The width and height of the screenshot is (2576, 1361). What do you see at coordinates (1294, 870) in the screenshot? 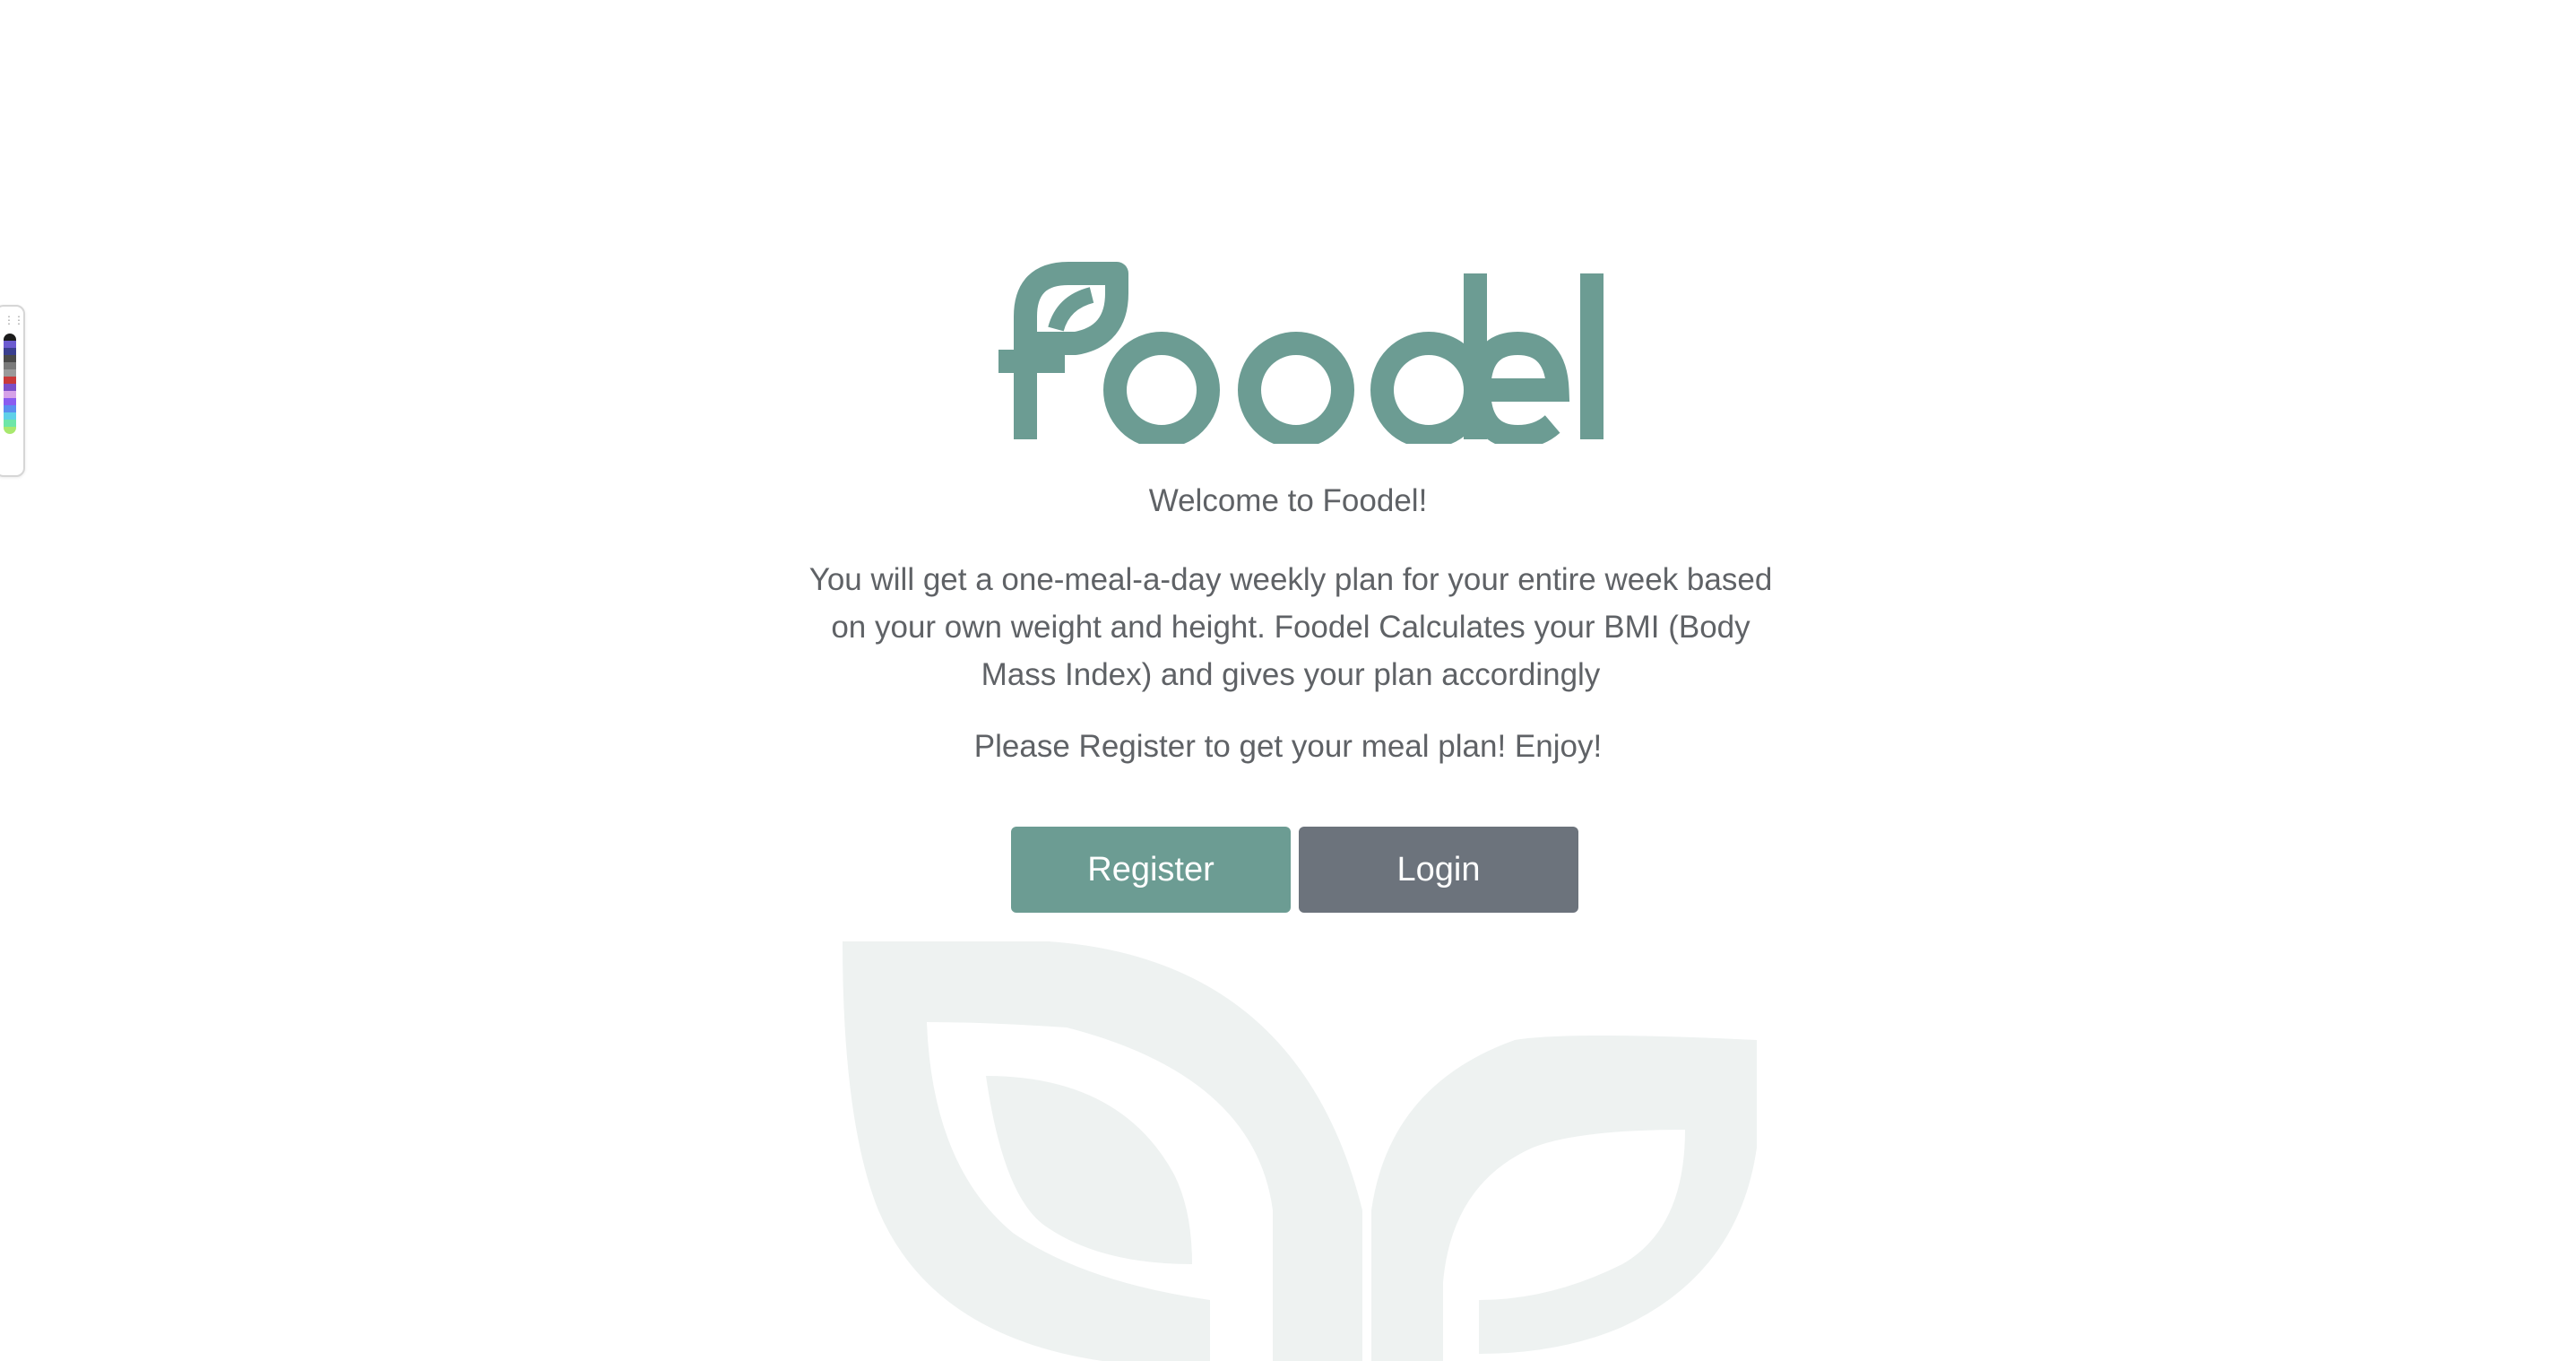
I see `action-buttons: Register Login` at bounding box center [1294, 870].